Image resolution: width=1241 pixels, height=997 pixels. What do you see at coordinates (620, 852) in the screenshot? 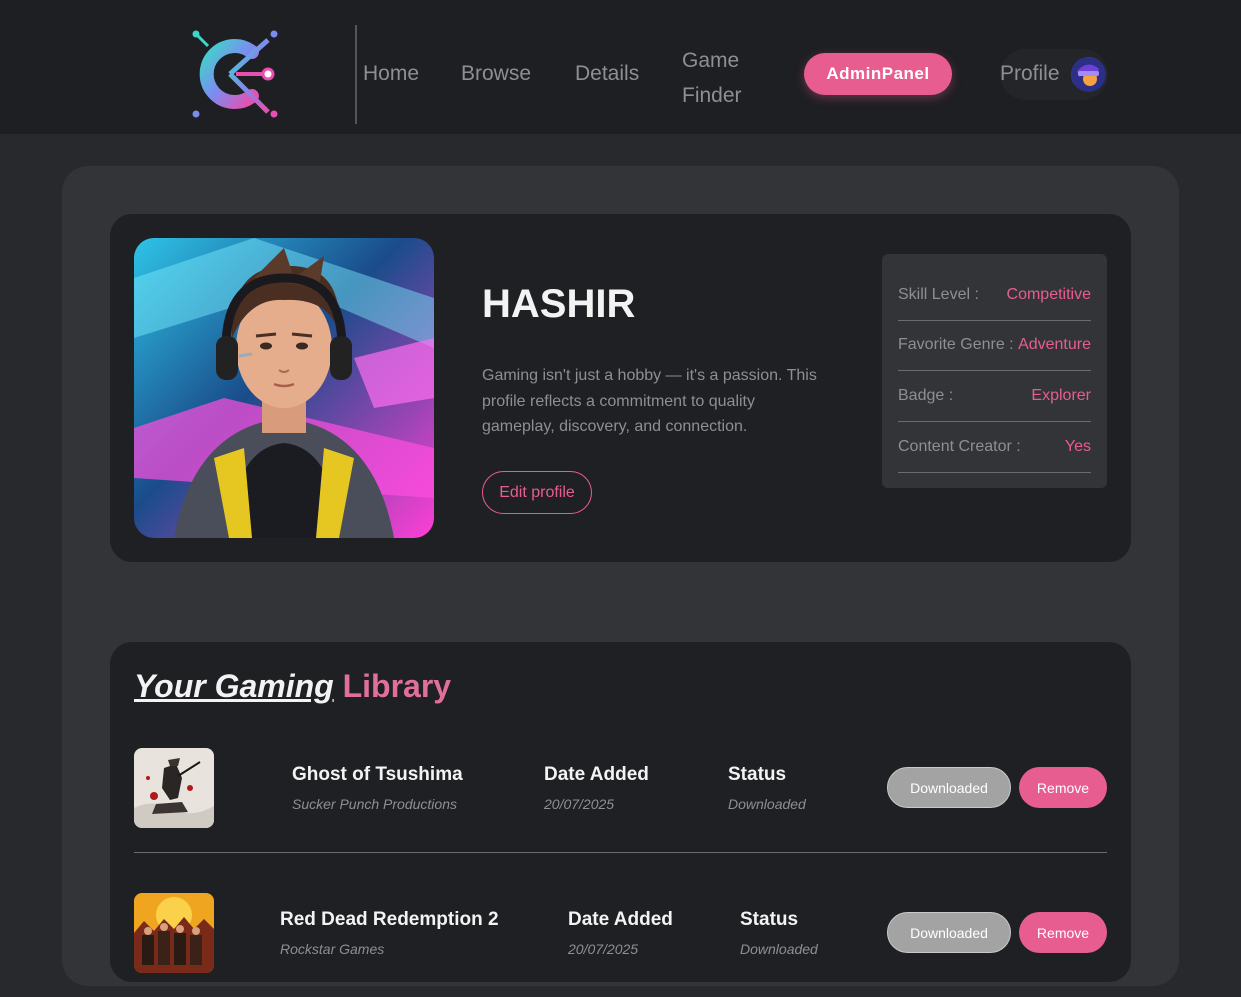
I see `library-row-divider` at bounding box center [620, 852].